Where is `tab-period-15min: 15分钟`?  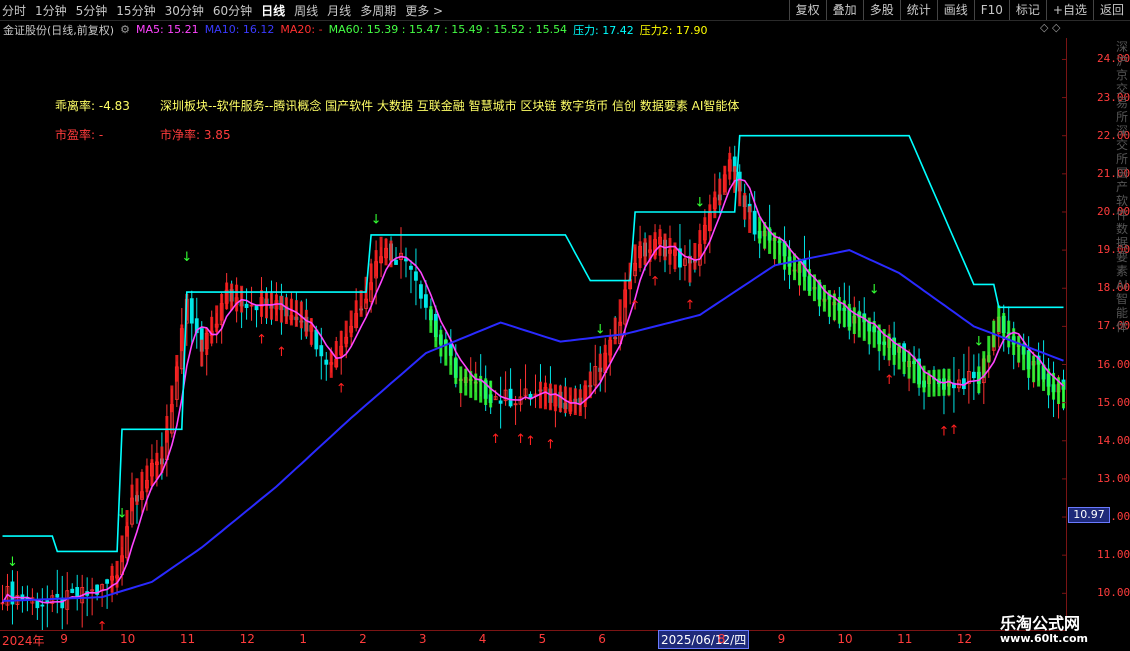
tab-period-15min: 15分钟 is located at coordinates (135, 10).